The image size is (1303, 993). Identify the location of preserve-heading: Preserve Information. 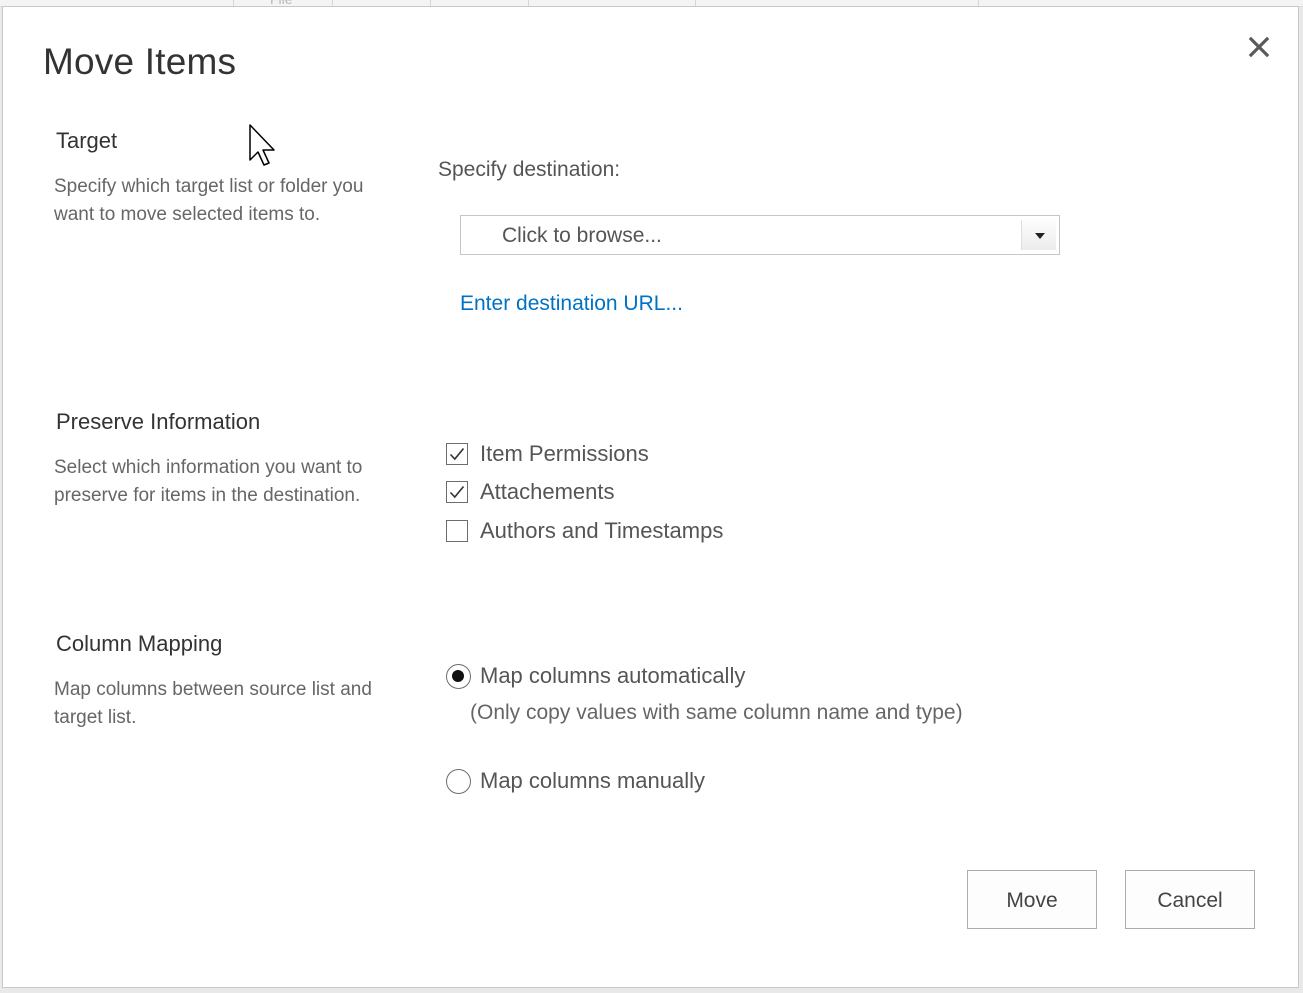
(158, 421).